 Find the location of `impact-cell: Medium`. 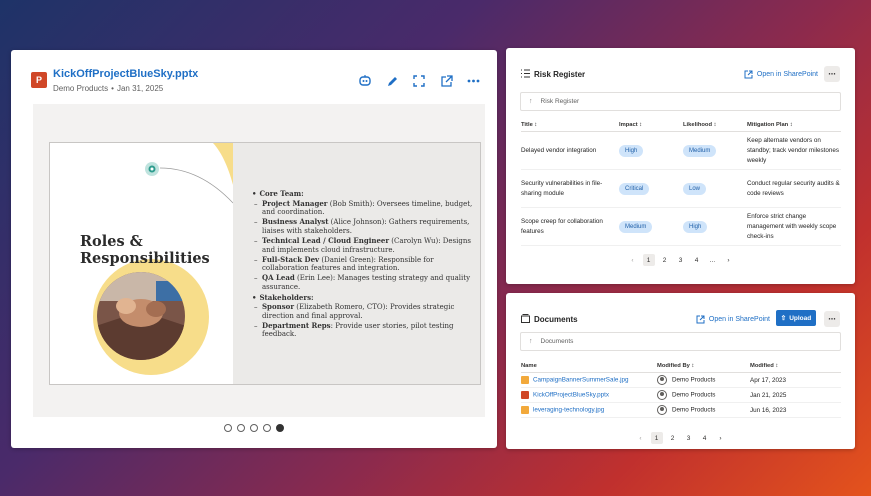

impact-cell: Medium is located at coordinates (651, 226).